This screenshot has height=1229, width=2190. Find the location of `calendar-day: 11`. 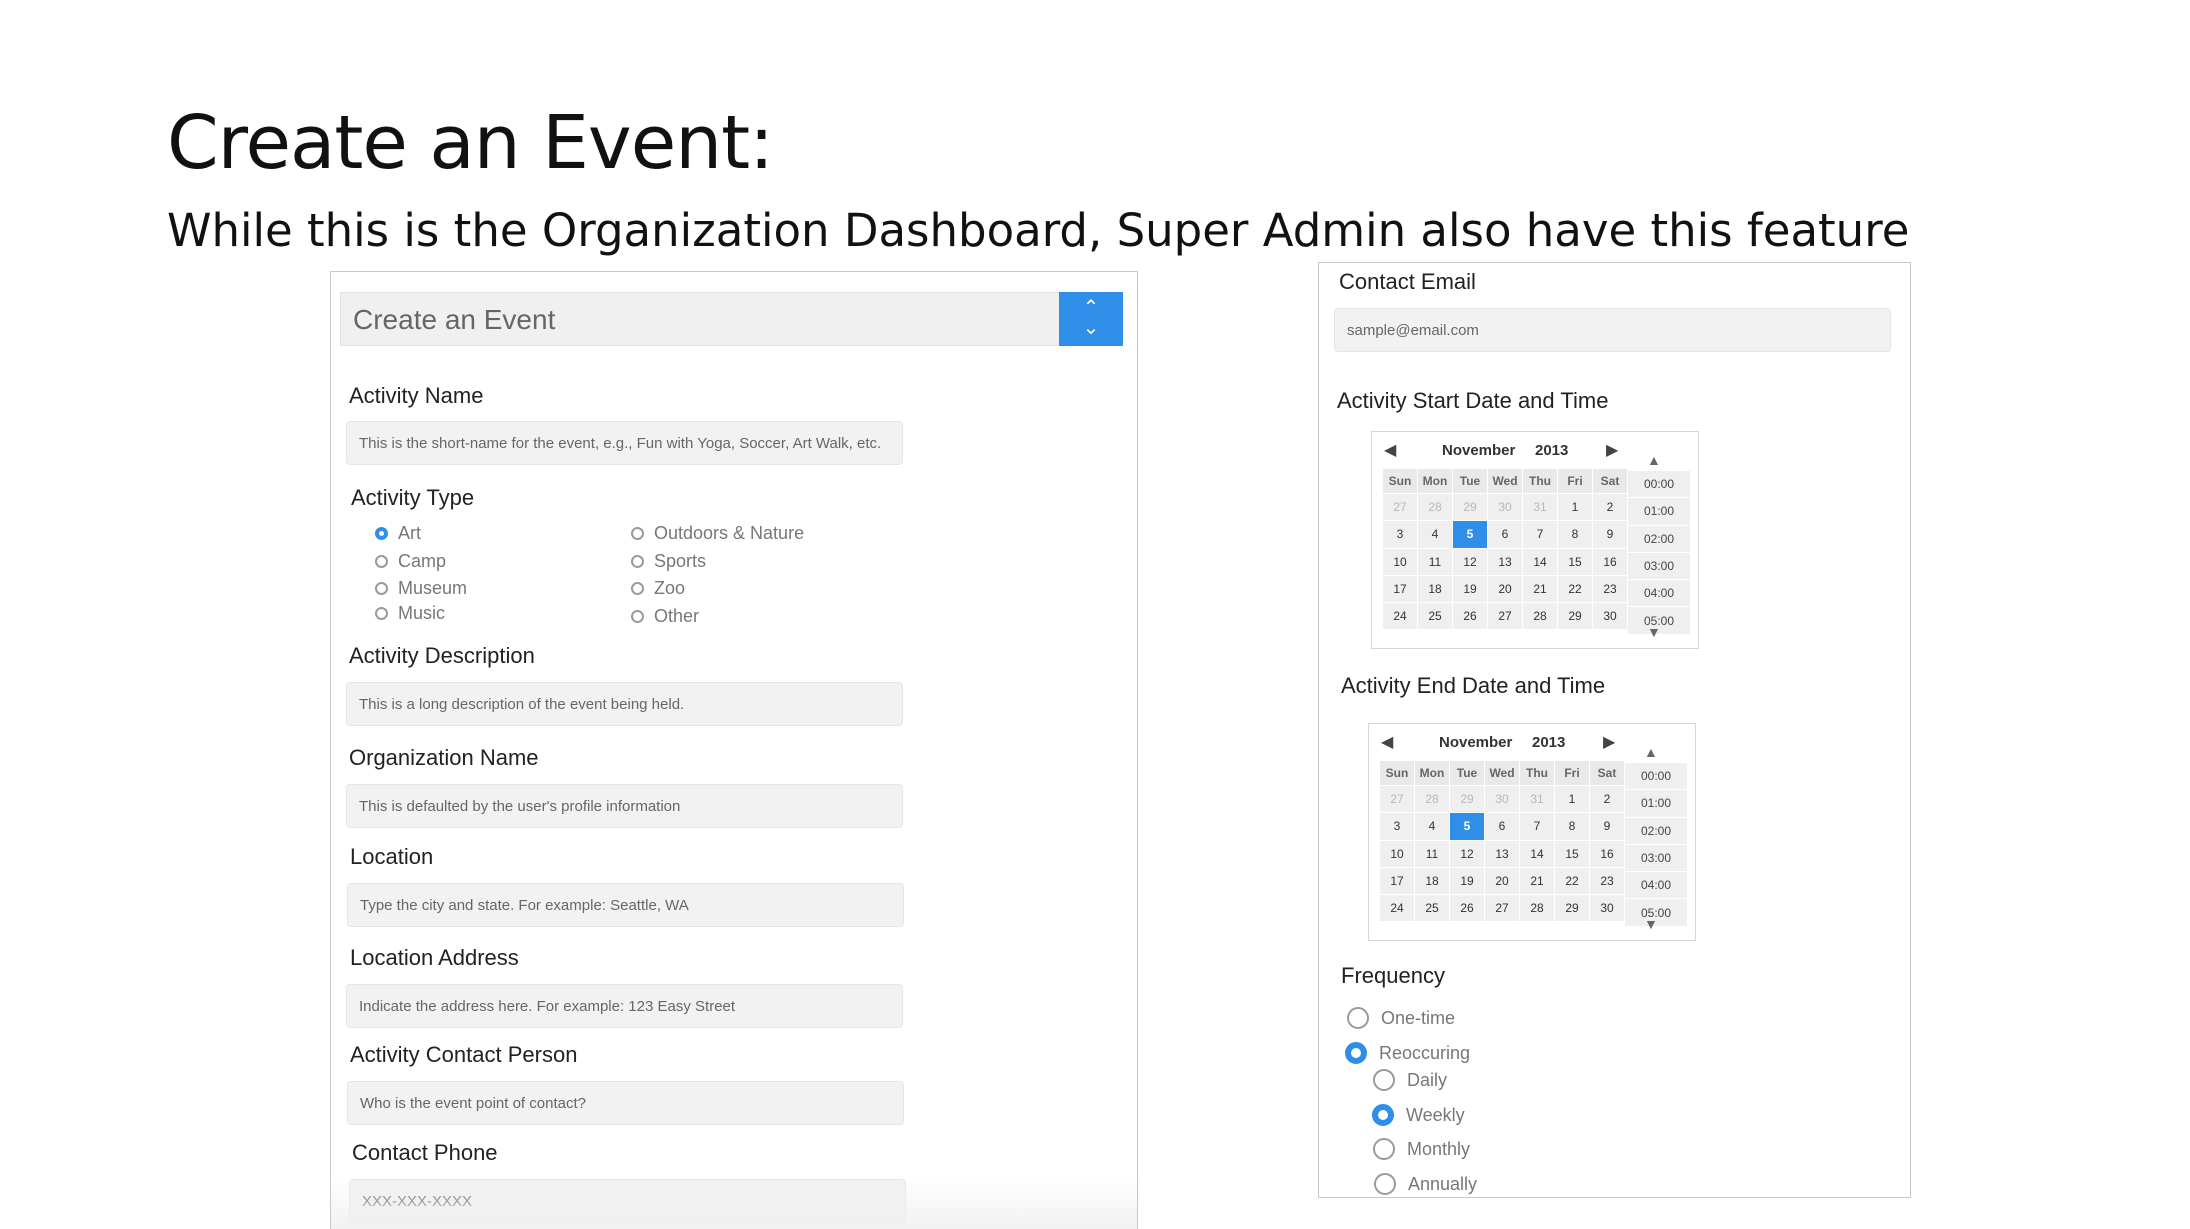

calendar-day: 11 is located at coordinates (1432, 853).